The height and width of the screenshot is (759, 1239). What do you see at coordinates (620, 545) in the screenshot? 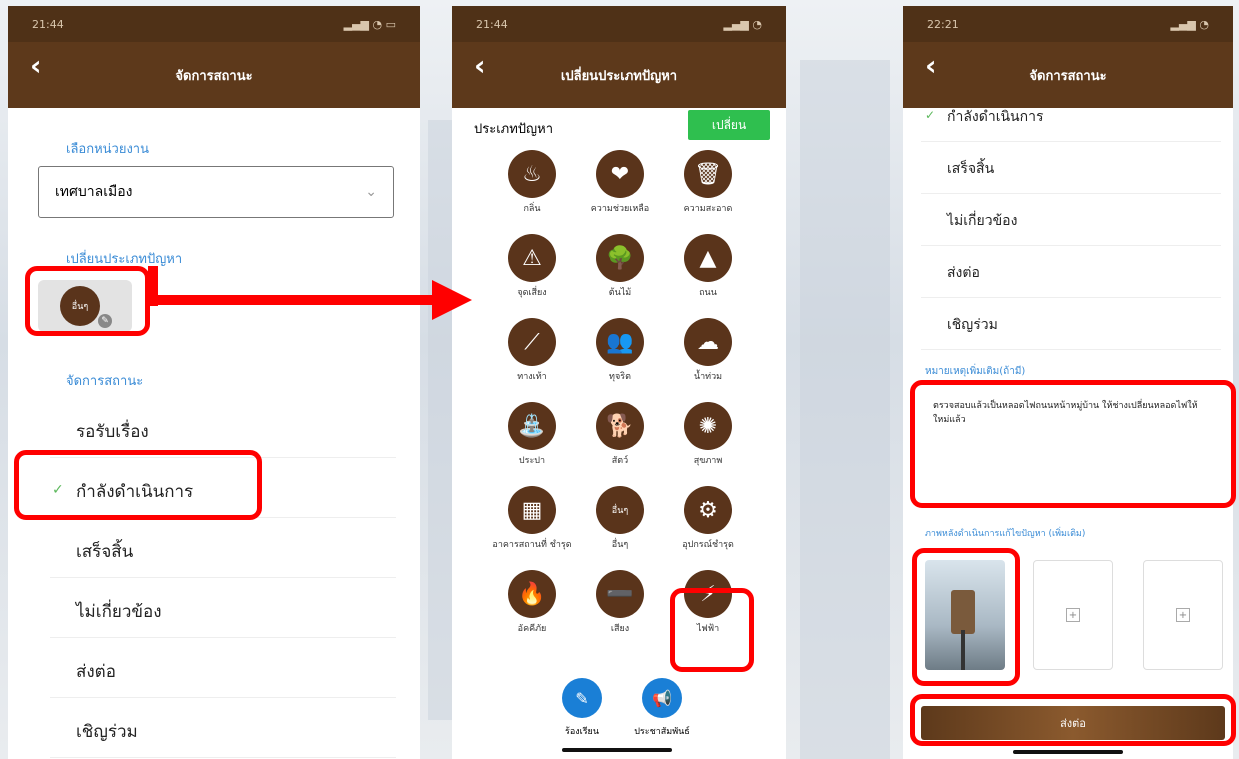
I see `category-label: อื่นๆ` at bounding box center [620, 545].